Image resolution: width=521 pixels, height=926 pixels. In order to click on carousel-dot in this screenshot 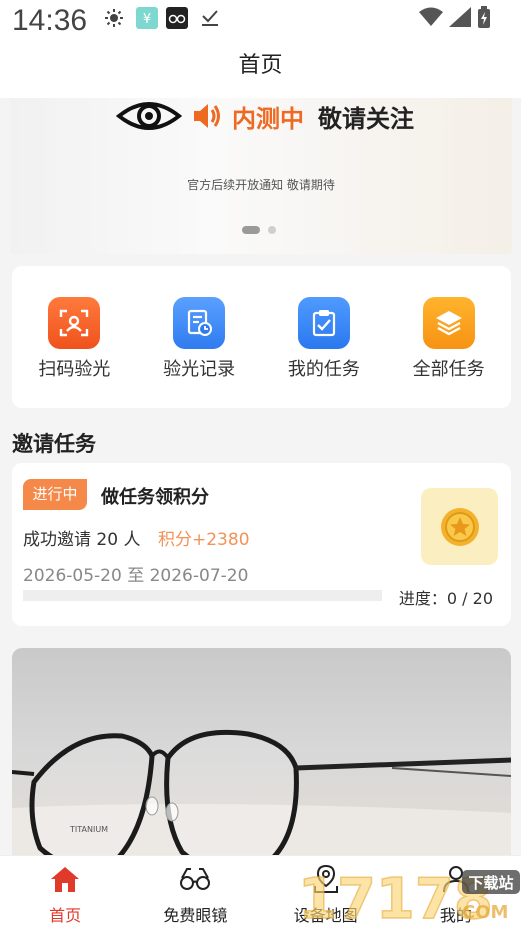, I will do `click(272, 230)`.